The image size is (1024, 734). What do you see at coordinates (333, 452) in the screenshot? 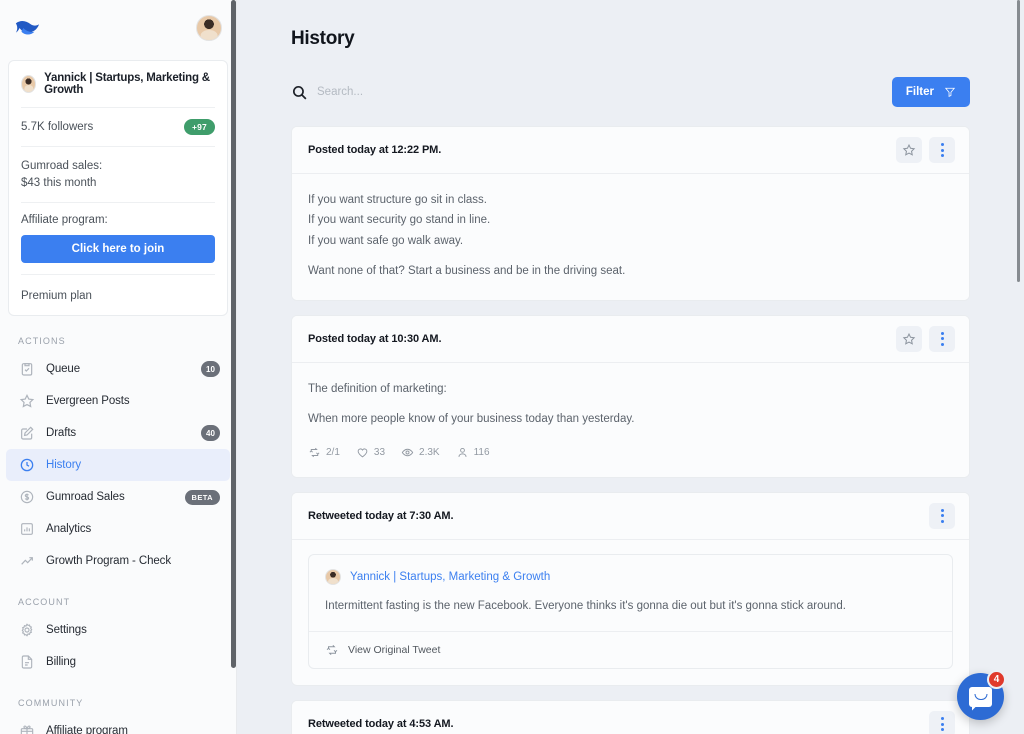
I see `metric-value: 2/1` at bounding box center [333, 452].